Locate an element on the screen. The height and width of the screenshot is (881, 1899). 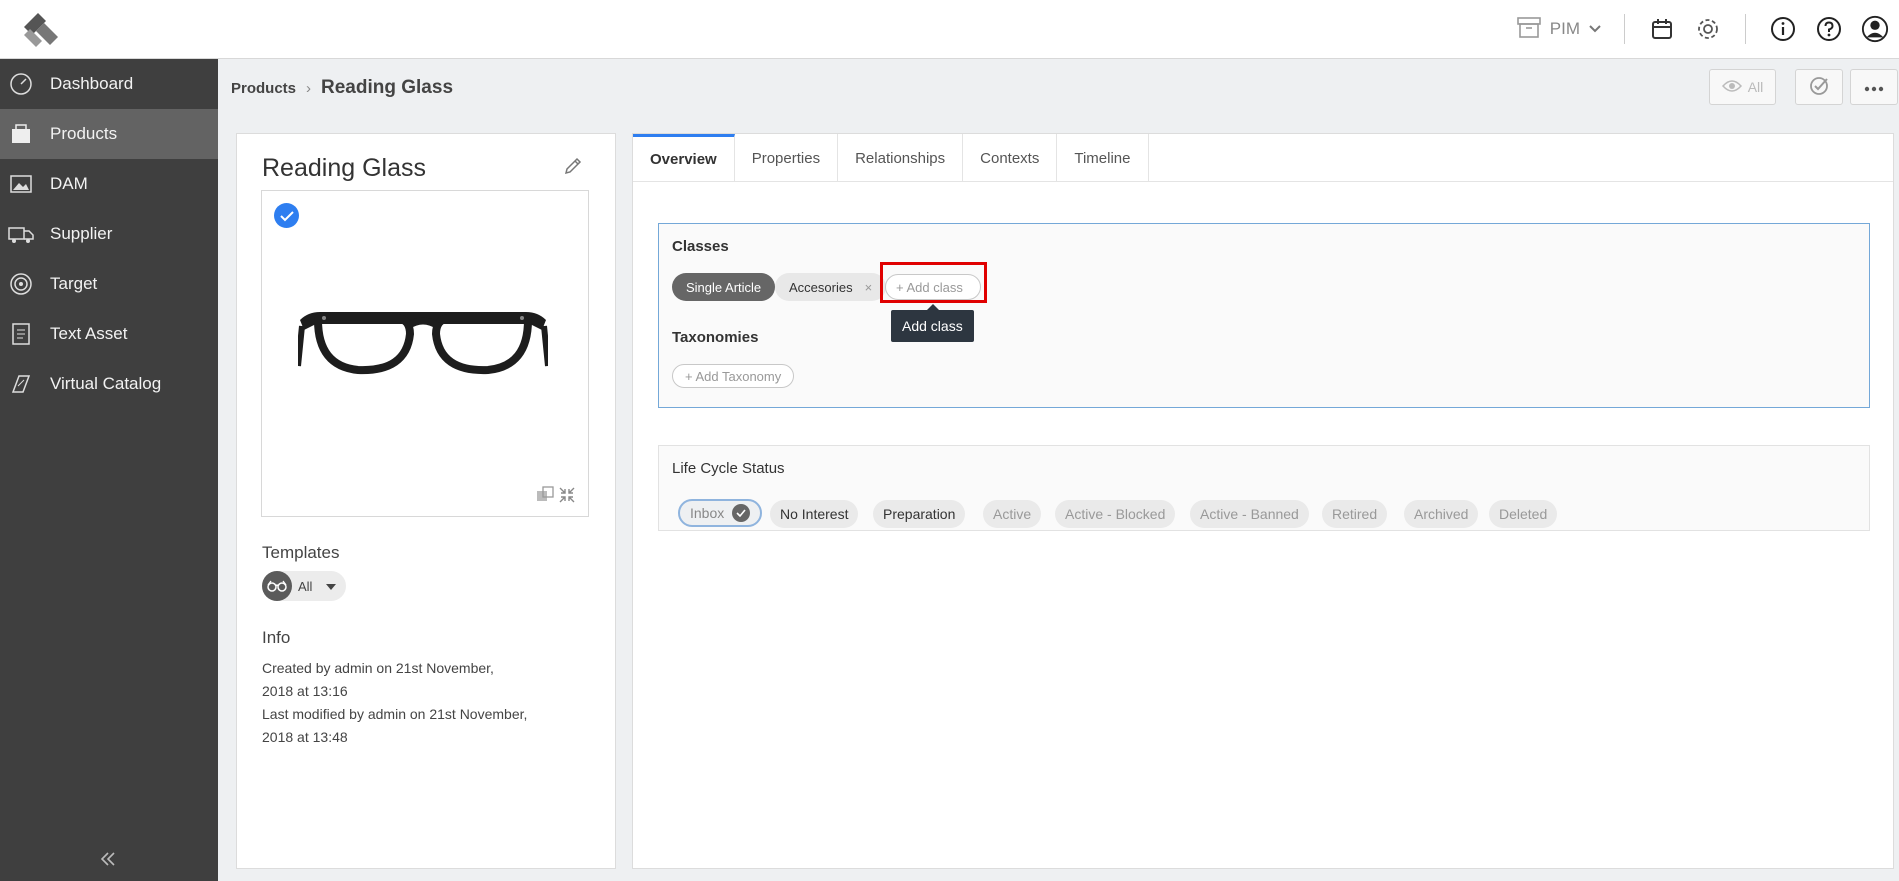
check-approve-button is located at coordinates (1819, 87).